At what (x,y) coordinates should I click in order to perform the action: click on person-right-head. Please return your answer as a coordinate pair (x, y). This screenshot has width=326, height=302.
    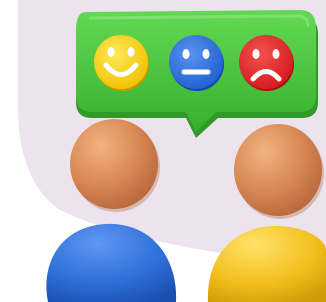
    Looking at the image, I should click on (278, 170).